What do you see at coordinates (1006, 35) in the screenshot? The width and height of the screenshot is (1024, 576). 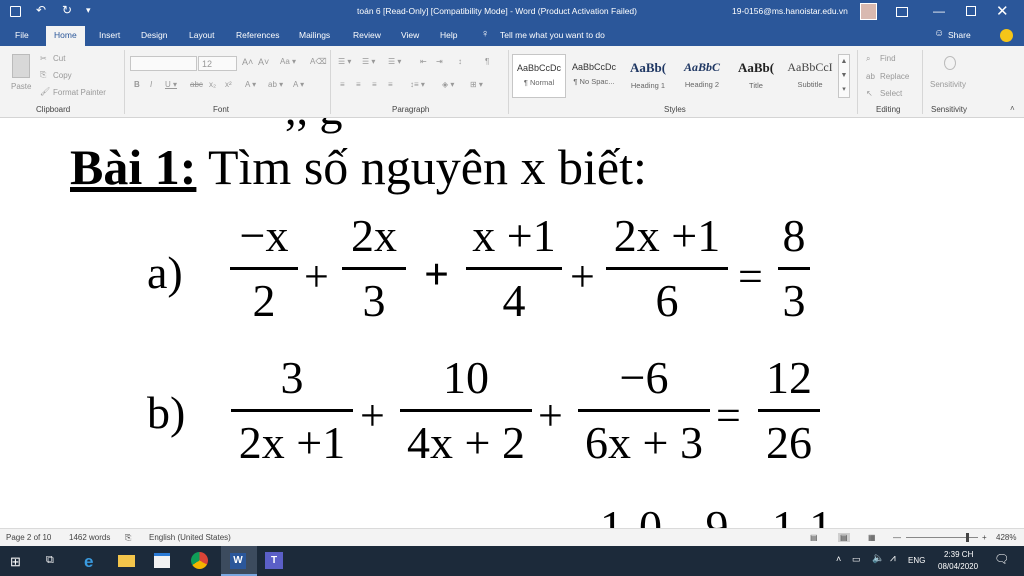 I see `smiley-icon` at bounding box center [1006, 35].